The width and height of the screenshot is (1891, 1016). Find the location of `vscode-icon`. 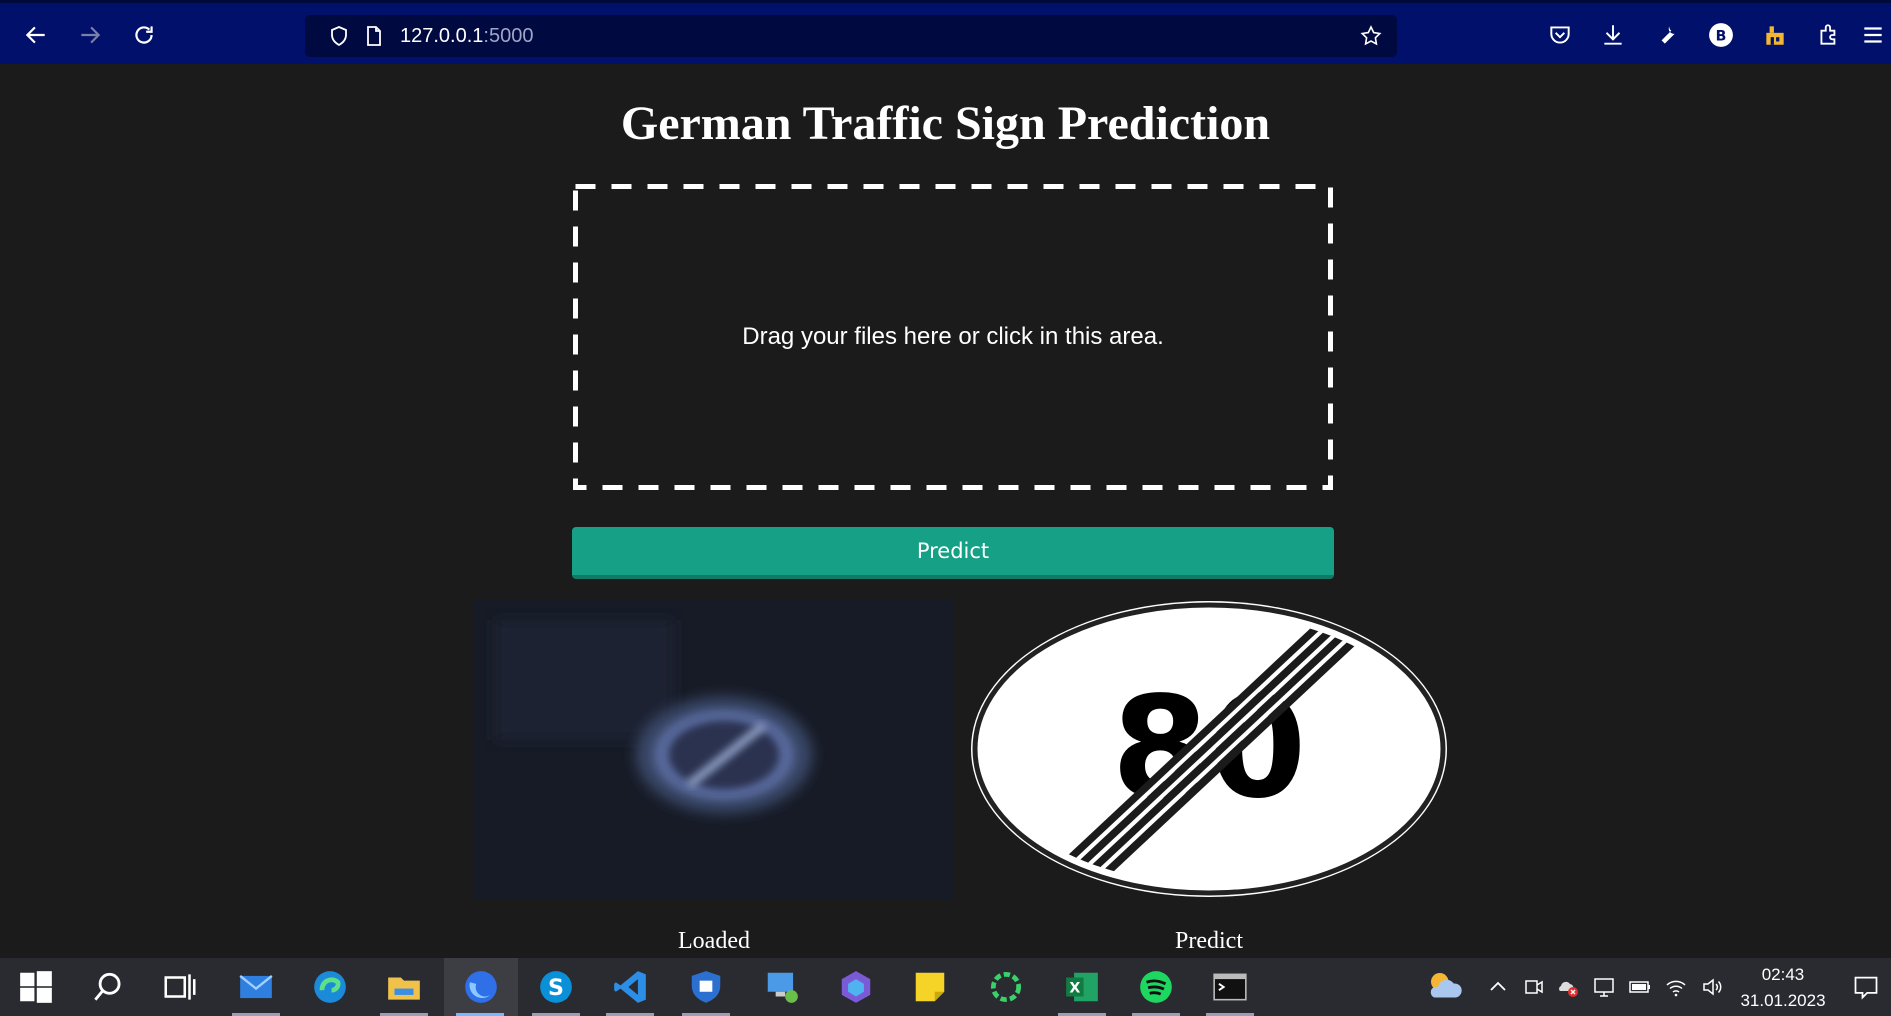

vscode-icon is located at coordinates (630, 987).